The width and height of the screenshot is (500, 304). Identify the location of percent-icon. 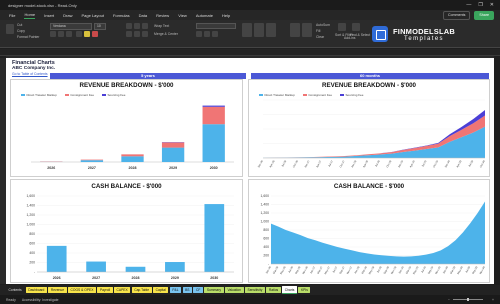
(207, 34).